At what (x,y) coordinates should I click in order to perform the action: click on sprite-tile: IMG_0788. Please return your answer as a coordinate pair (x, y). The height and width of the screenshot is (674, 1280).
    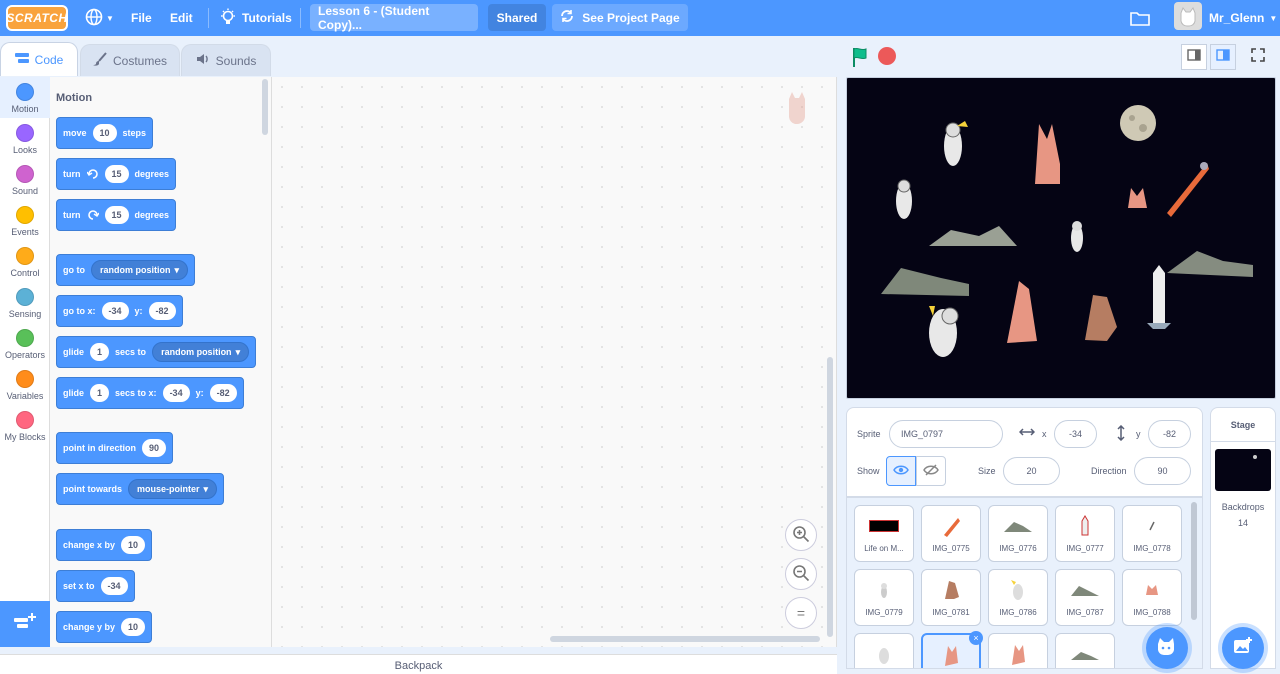
    Looking at the image, I should click on (1152, 597).